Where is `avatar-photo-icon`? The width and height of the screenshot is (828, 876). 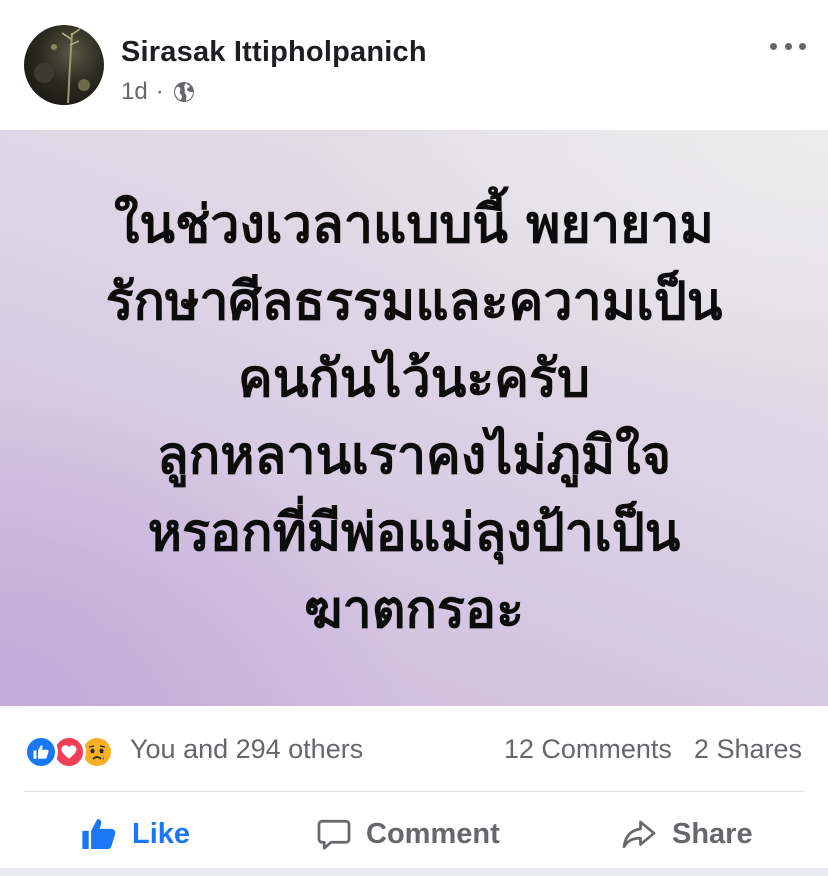
avatar-photo-icon is located at coordinates (62, 66).